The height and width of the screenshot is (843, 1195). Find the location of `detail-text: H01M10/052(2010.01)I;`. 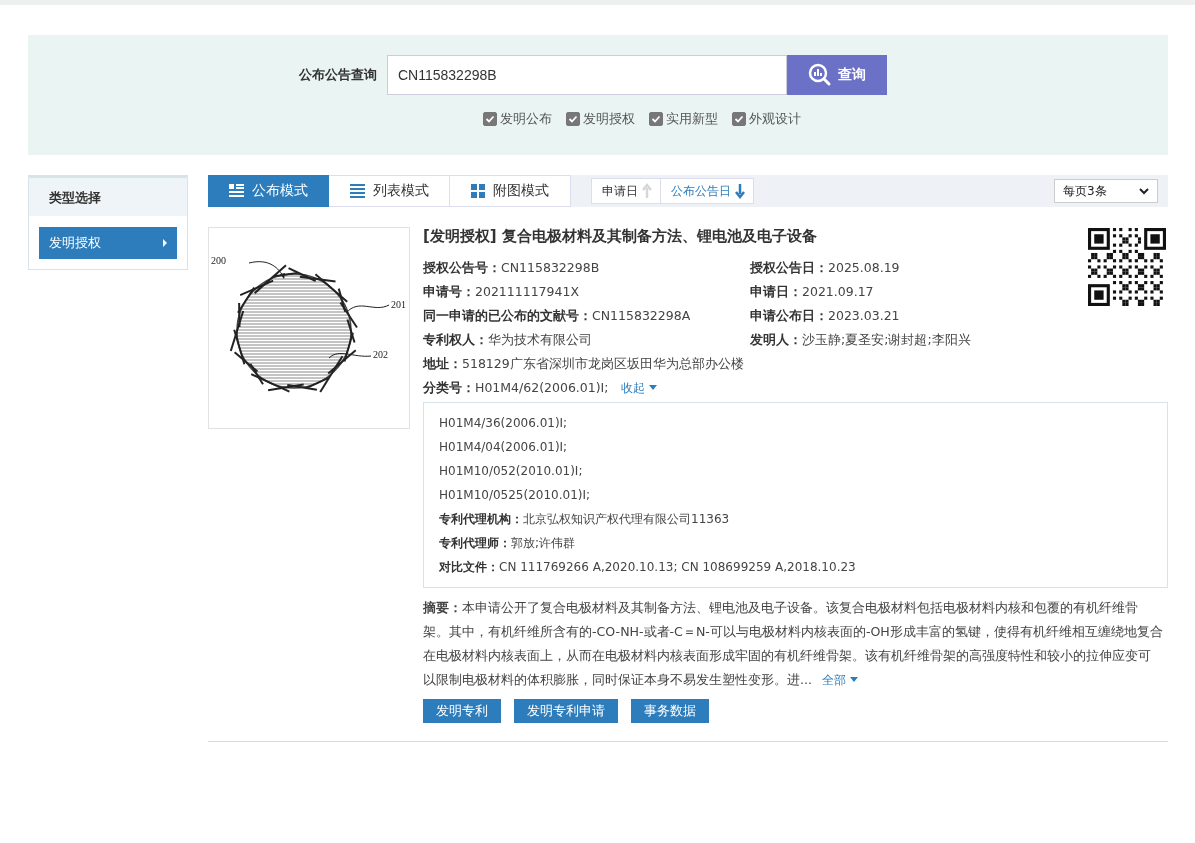

detail-text: H01M10/052(2010.01)I; is located at coordinates (511, 471).